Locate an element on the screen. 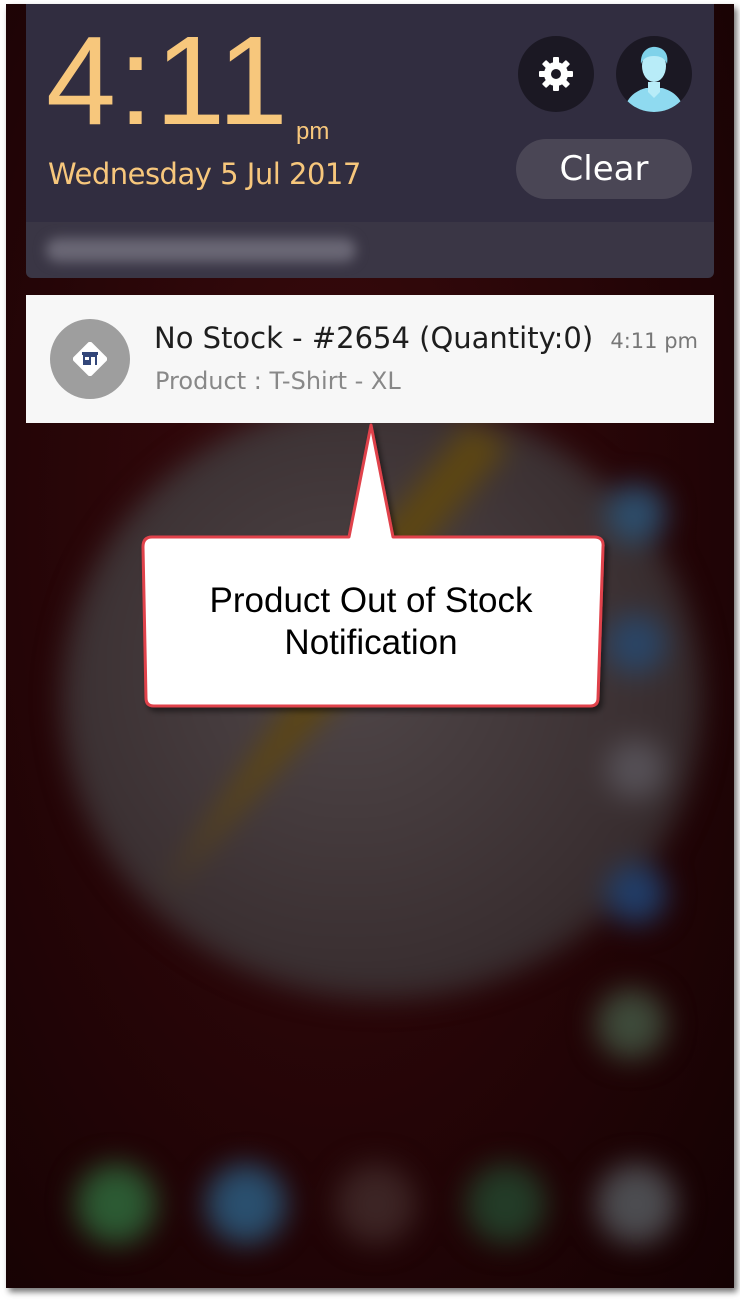  user-avatar-icon is located at coordinates (654, 79).